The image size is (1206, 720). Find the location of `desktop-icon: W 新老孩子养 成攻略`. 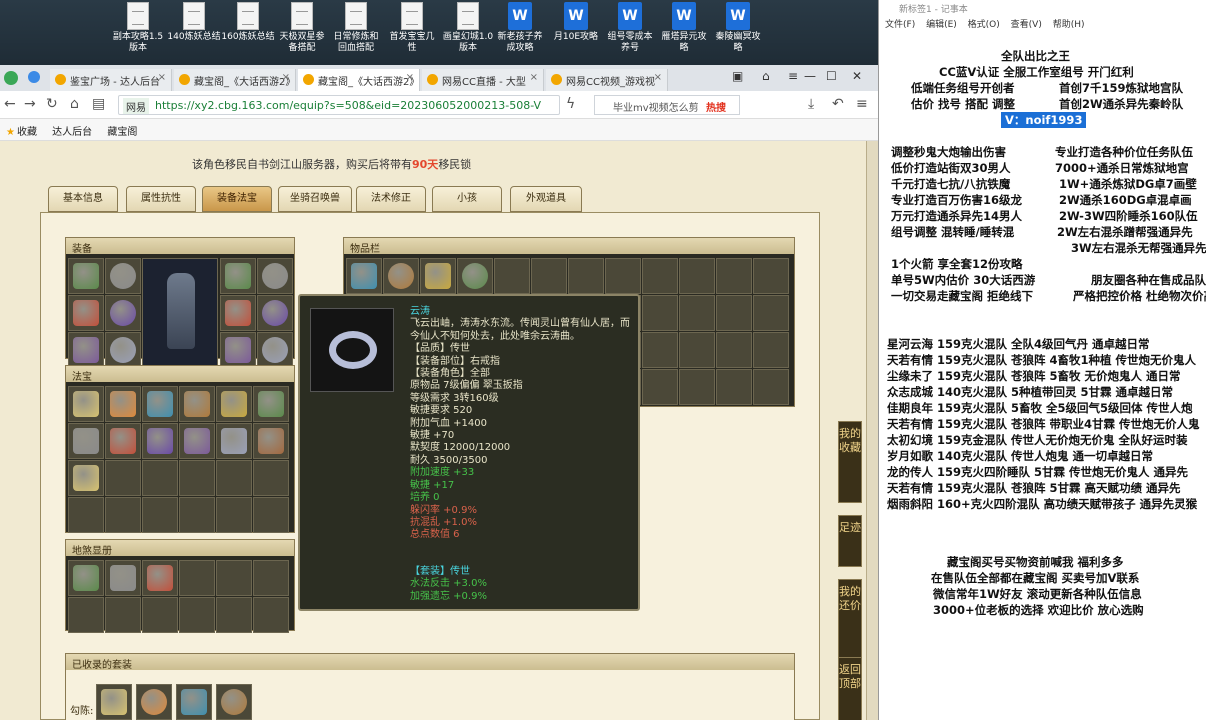

desktop-icon: W 新老孩子养 成攻略 is located at coordinates (520, 32).